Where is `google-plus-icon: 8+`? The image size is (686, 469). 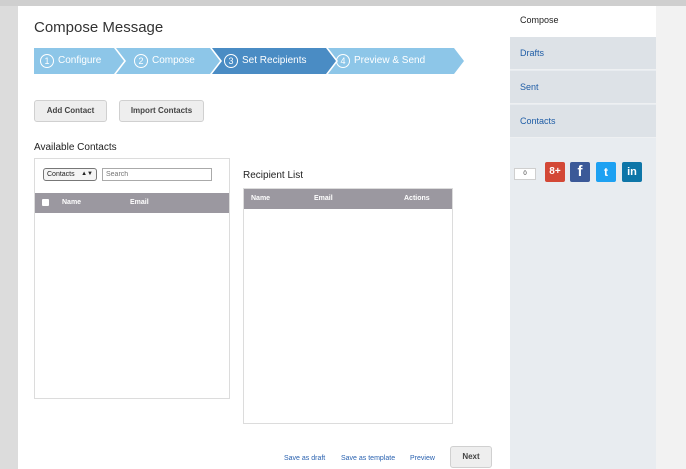 google-plus-icon: 8+ is located at coordinates (555, 172).